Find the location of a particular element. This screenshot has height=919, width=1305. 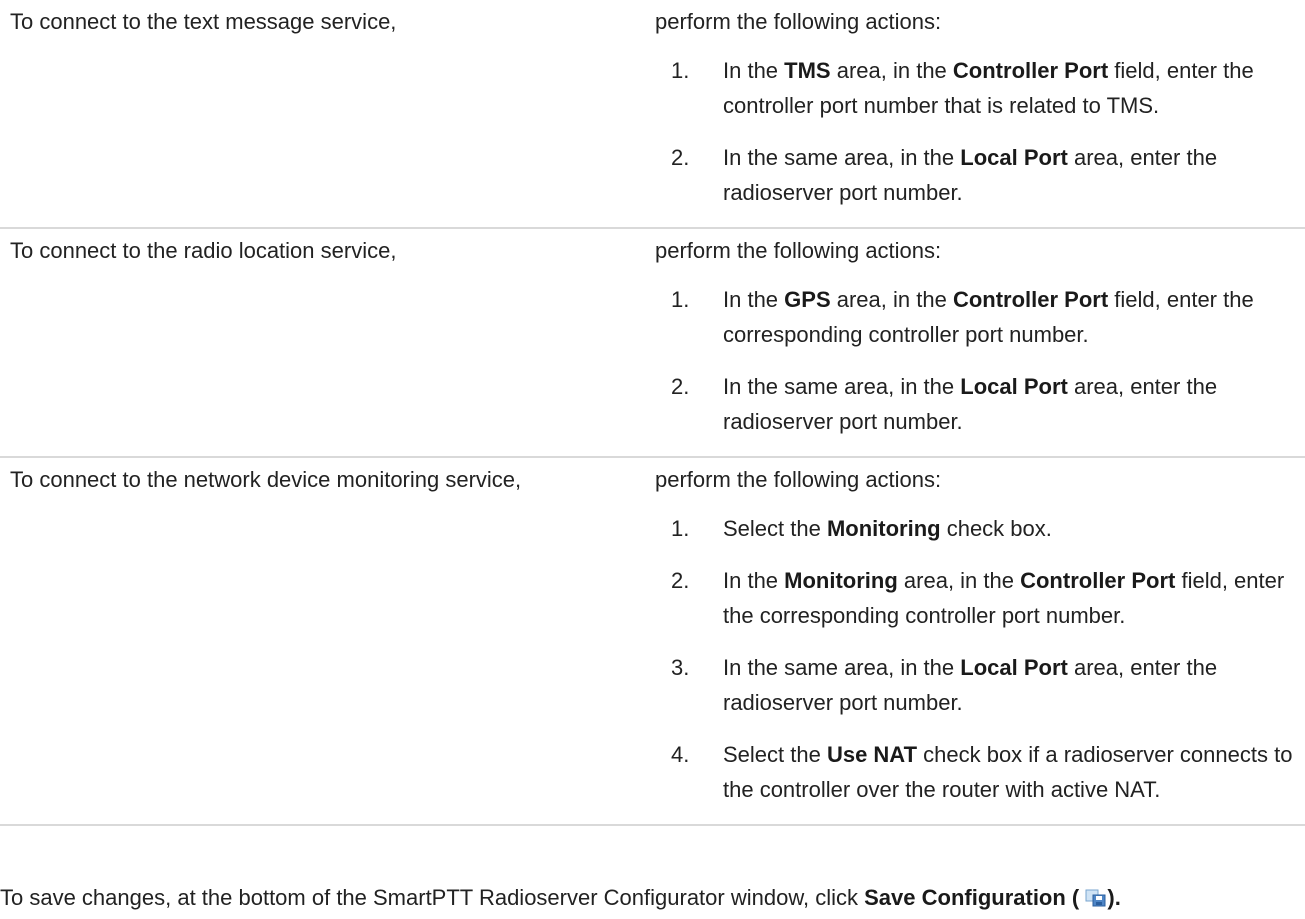

condition-cell: To connect to the text message service, is located at coordinates (203, 21).